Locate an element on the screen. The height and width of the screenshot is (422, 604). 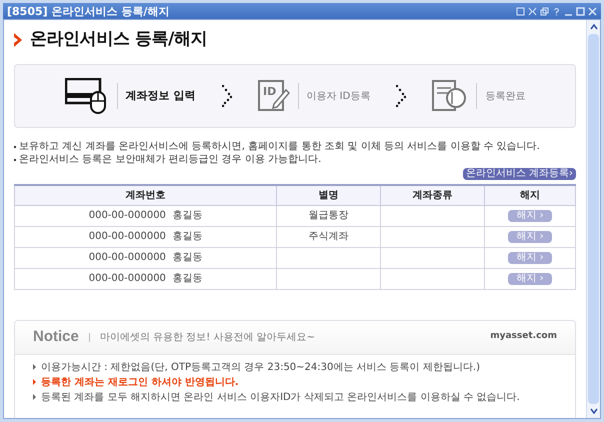
restore-icon is located at coordinates (544, 11).